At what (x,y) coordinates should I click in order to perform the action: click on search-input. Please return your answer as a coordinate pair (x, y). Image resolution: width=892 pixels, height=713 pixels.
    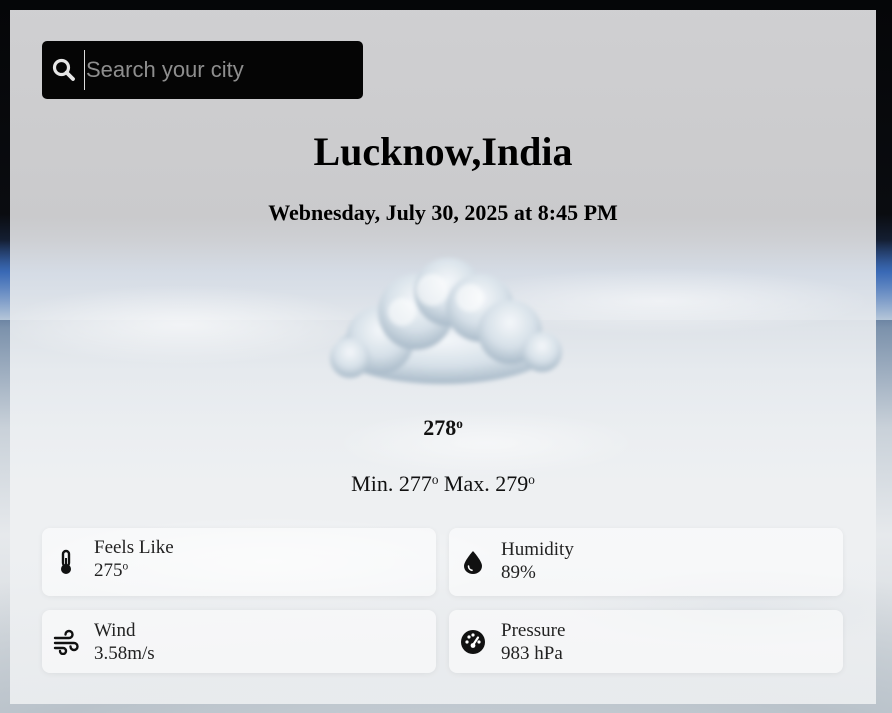
    Looking at the image, I should click on (215, 70).